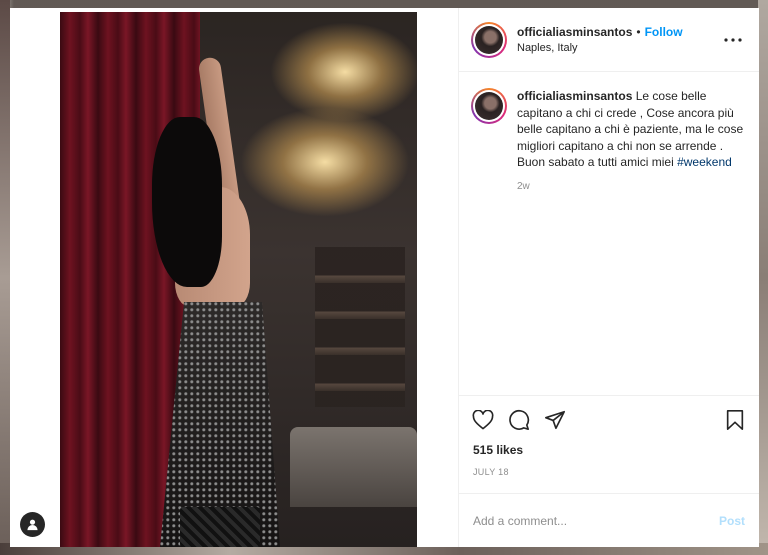 This screenshot has height=555, width=768. I want to click on backdrop-left-edge, so click(5, 277).